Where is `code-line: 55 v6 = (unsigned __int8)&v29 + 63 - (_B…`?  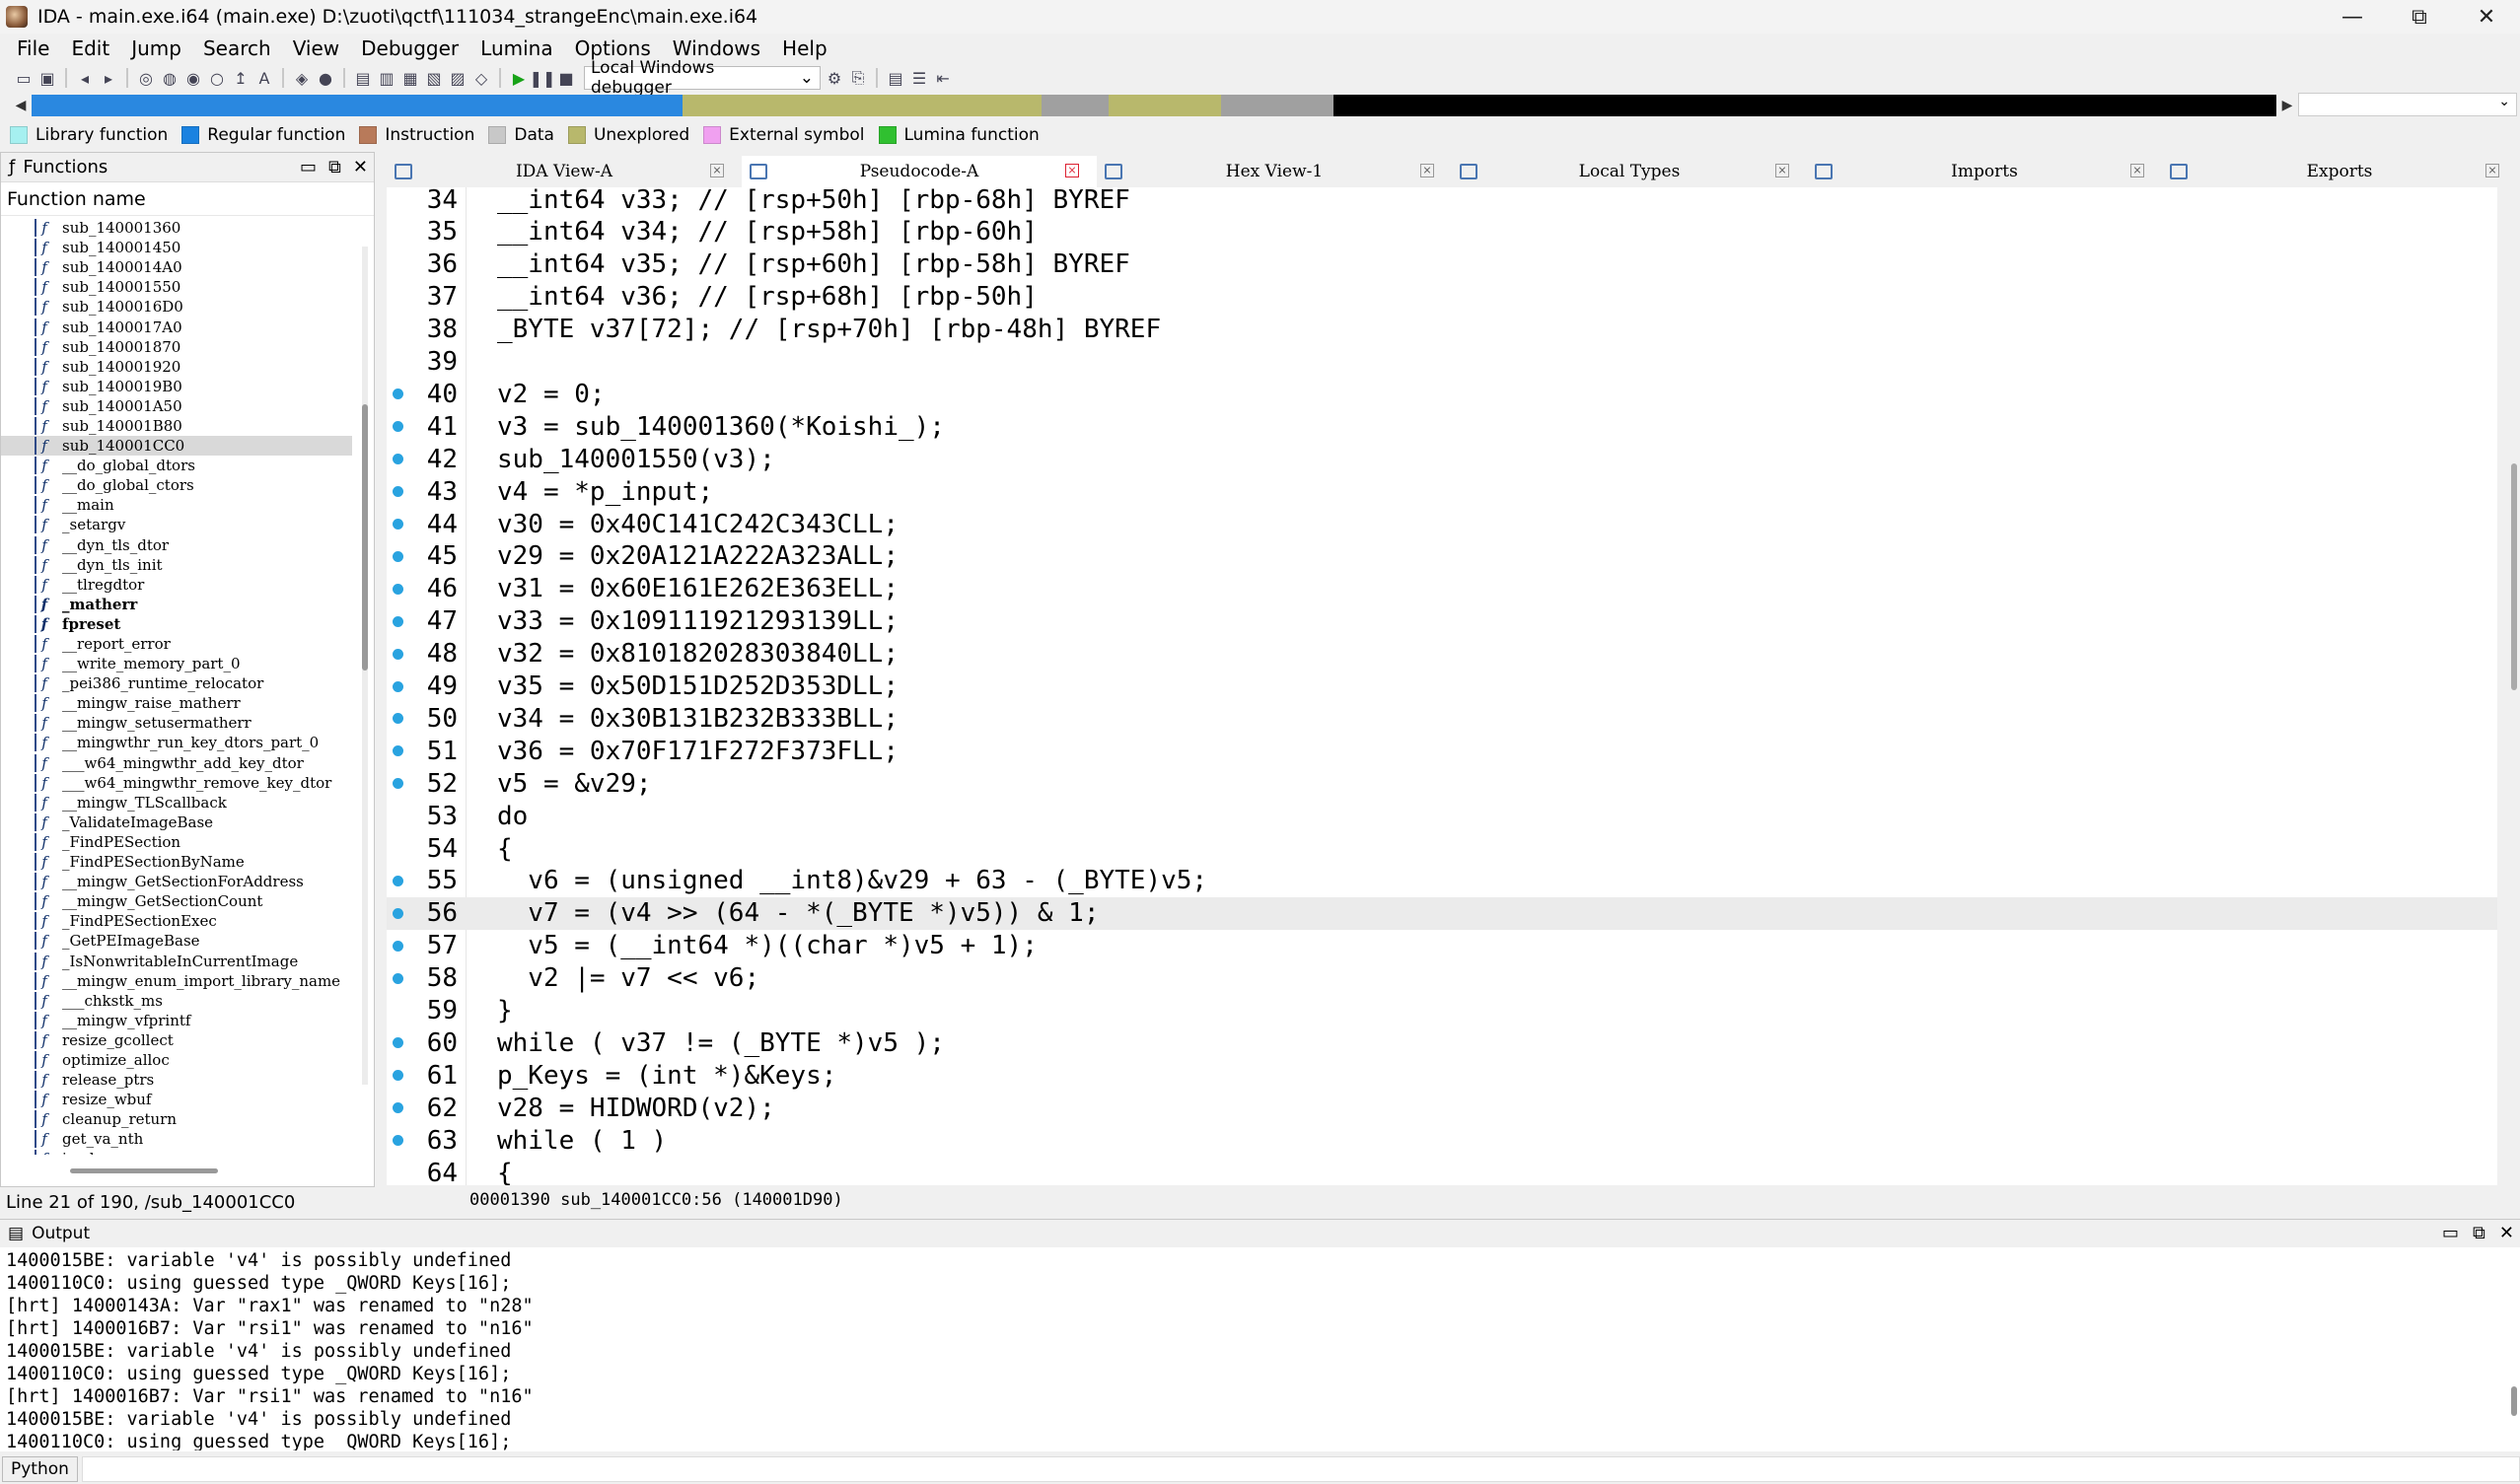 code-line: 55 v6 = (unsigned __int8)&v29 + 63 - (_B… is located at coordinates (1442, 881).